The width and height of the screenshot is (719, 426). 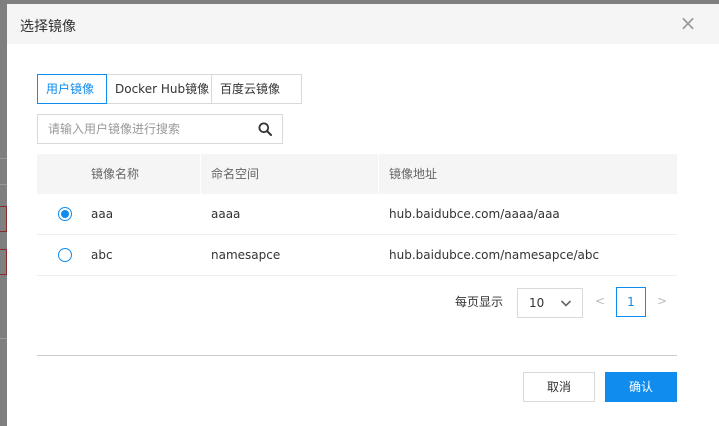 I want to click on image-namespace: aaaa, so click(x=226, y=214).